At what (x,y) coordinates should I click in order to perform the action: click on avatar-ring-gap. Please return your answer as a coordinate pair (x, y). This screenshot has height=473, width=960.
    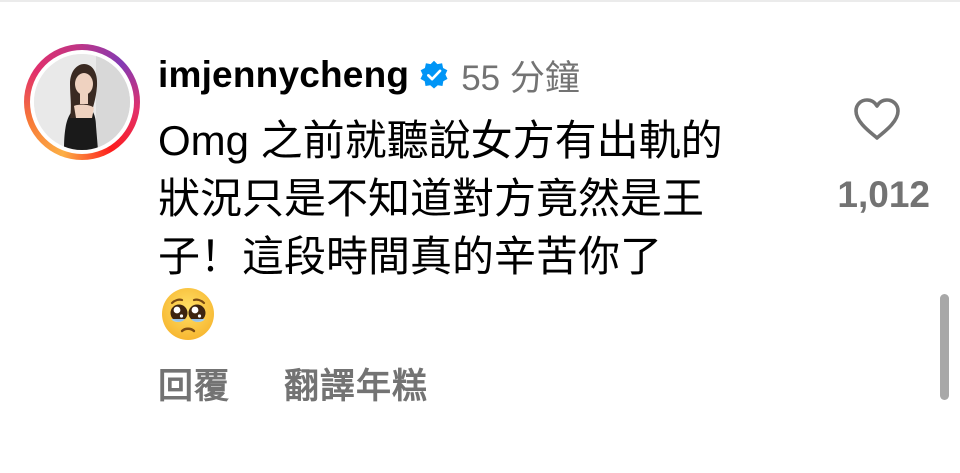
    Looking at the image, I should click on (82, 102).